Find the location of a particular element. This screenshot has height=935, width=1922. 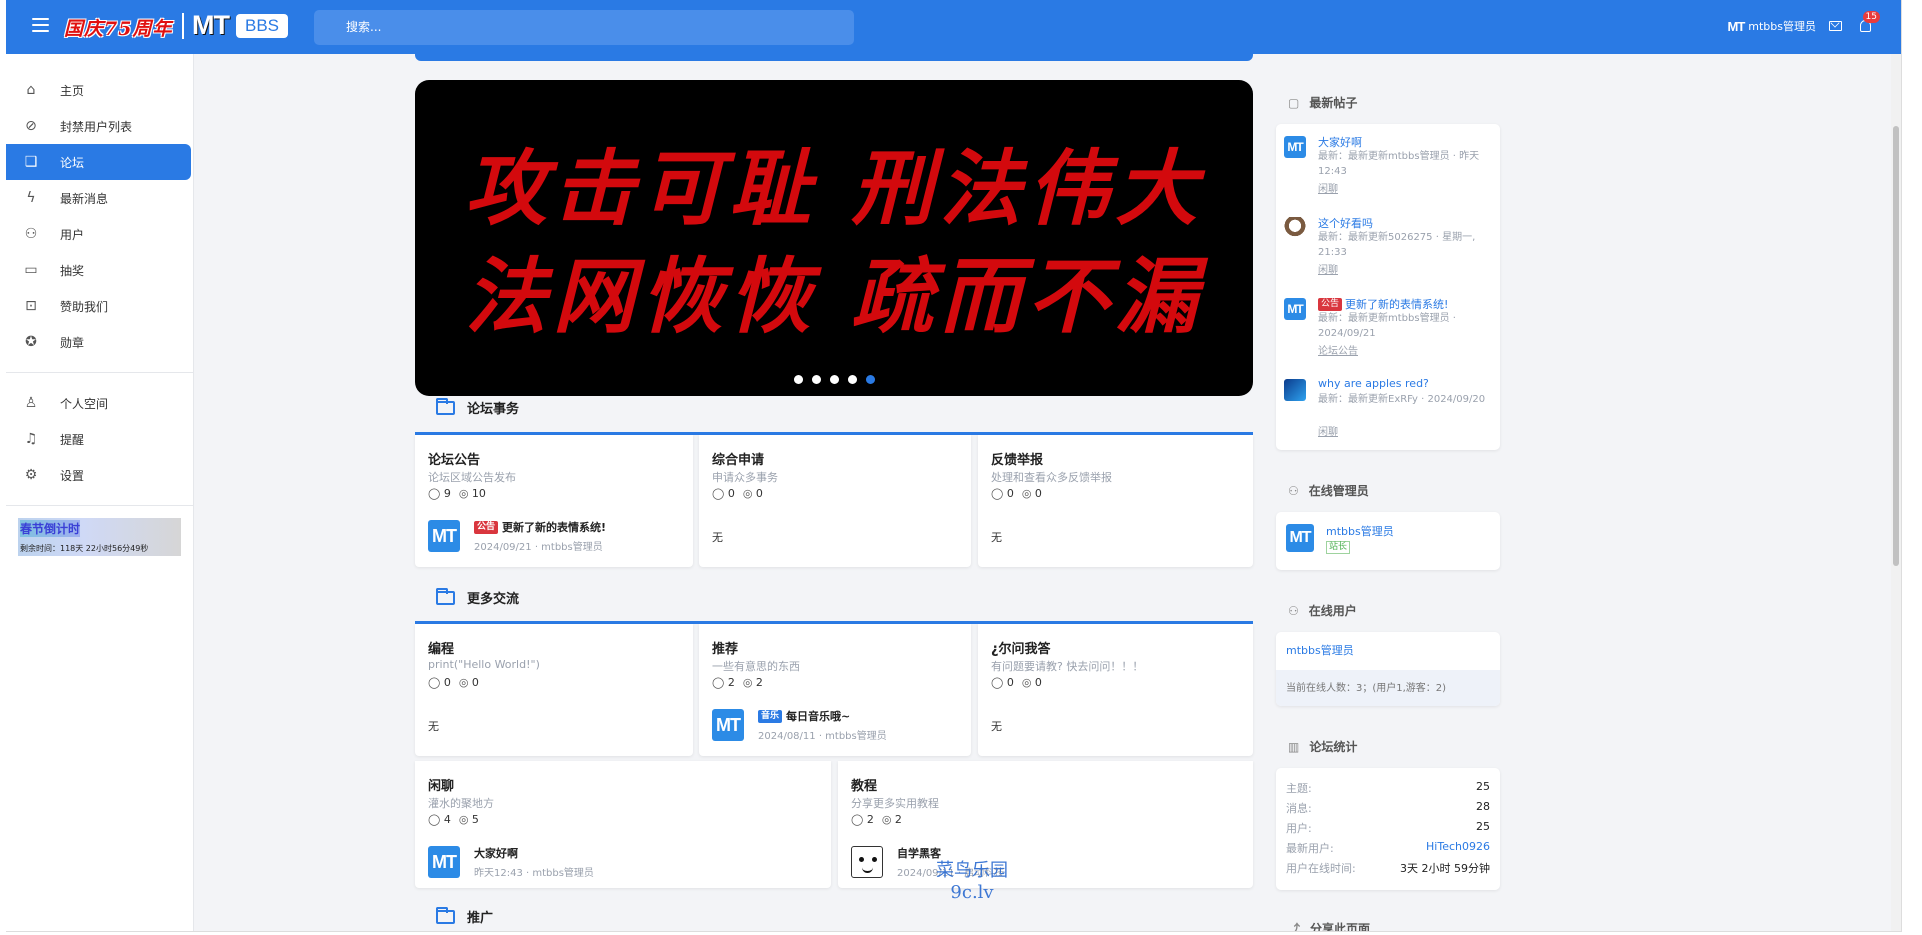

admin-name: mtbbs管理员 is located at coordinates (1360, 531).